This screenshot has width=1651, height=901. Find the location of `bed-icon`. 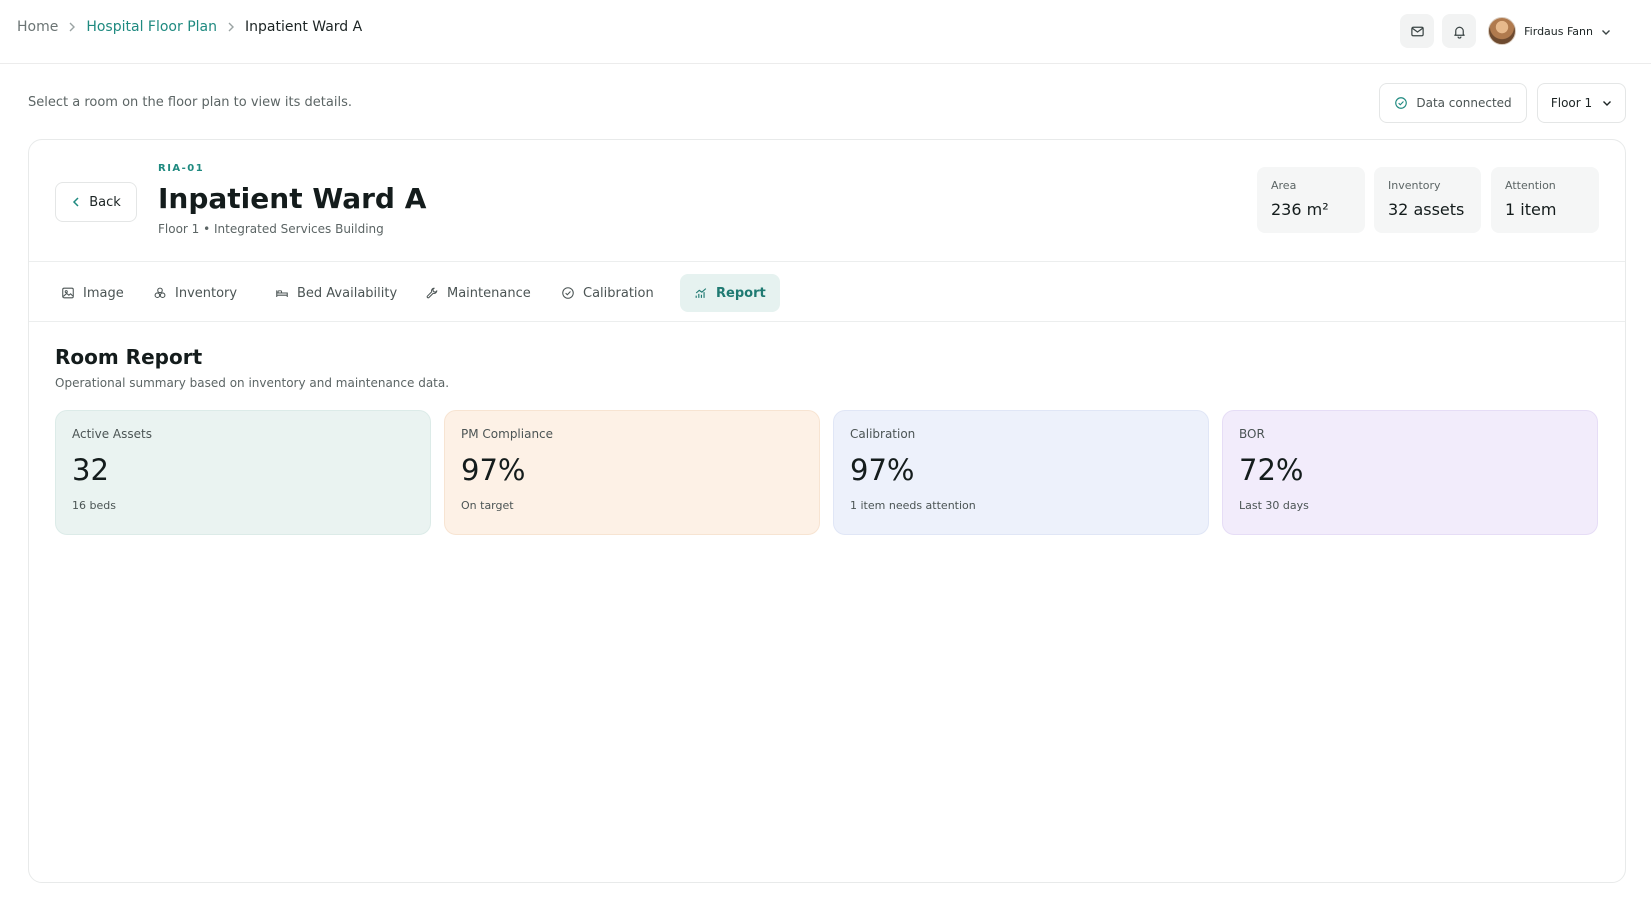

bed-icon is located at coordinates (282, 293).